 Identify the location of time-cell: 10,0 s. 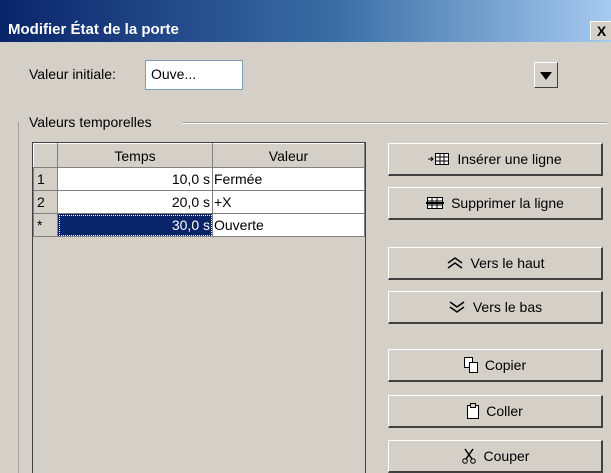
(135, 179).